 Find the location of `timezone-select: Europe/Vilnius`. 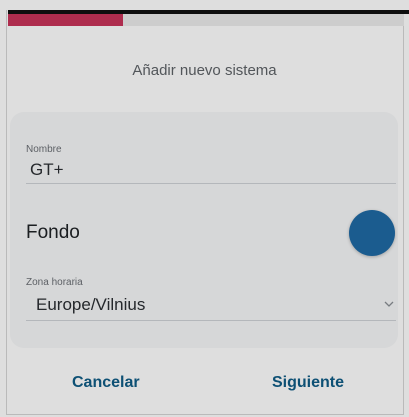

timezone-select: Europe/Vilnius is located at coordinates (211, 304).